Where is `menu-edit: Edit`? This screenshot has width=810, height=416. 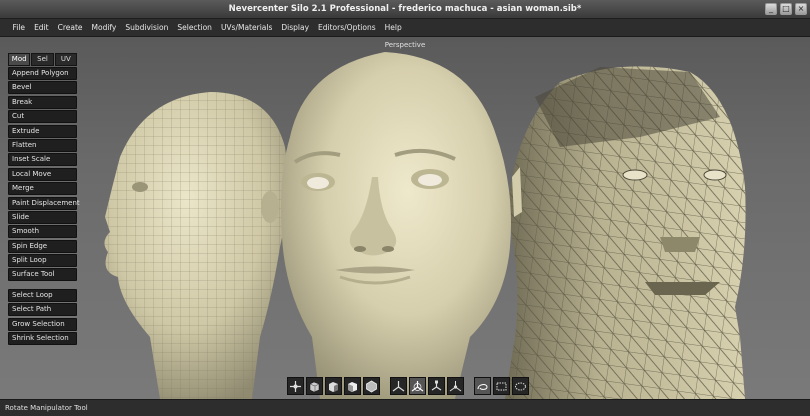
menu-edit: Edit is located at coordinates (42, 28).